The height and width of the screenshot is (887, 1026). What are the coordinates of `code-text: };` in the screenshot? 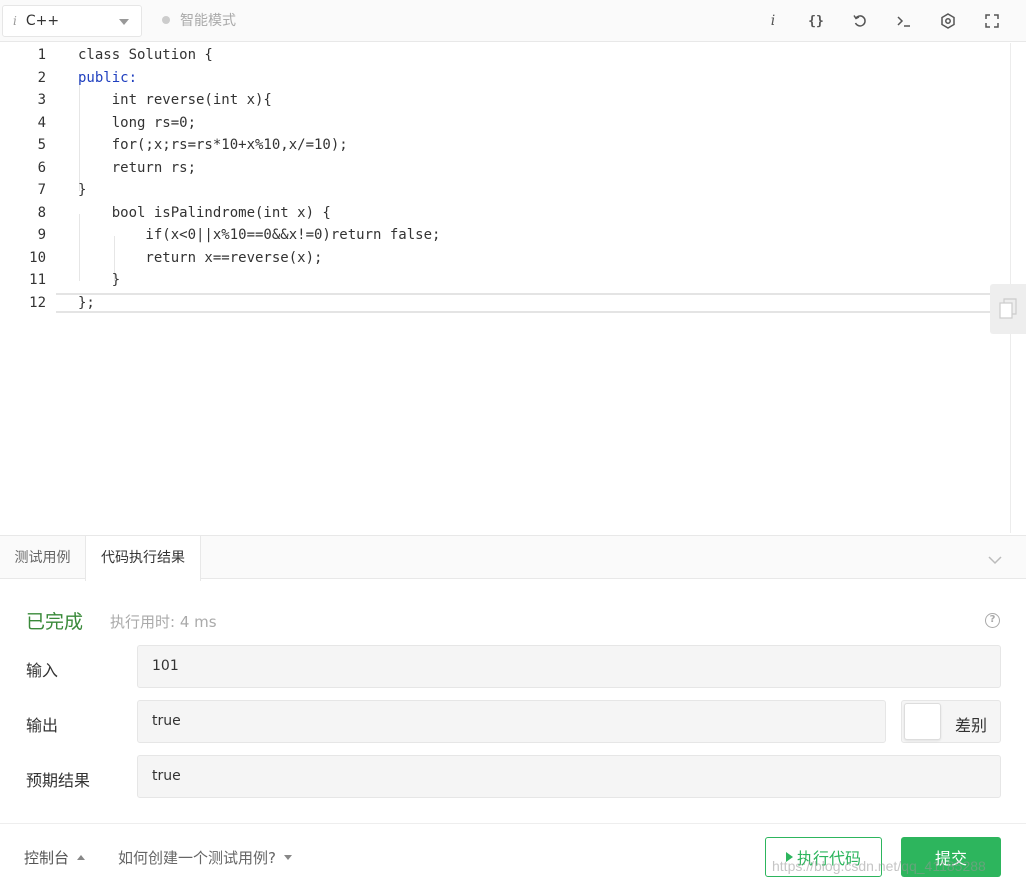 It's located at (86, 302).